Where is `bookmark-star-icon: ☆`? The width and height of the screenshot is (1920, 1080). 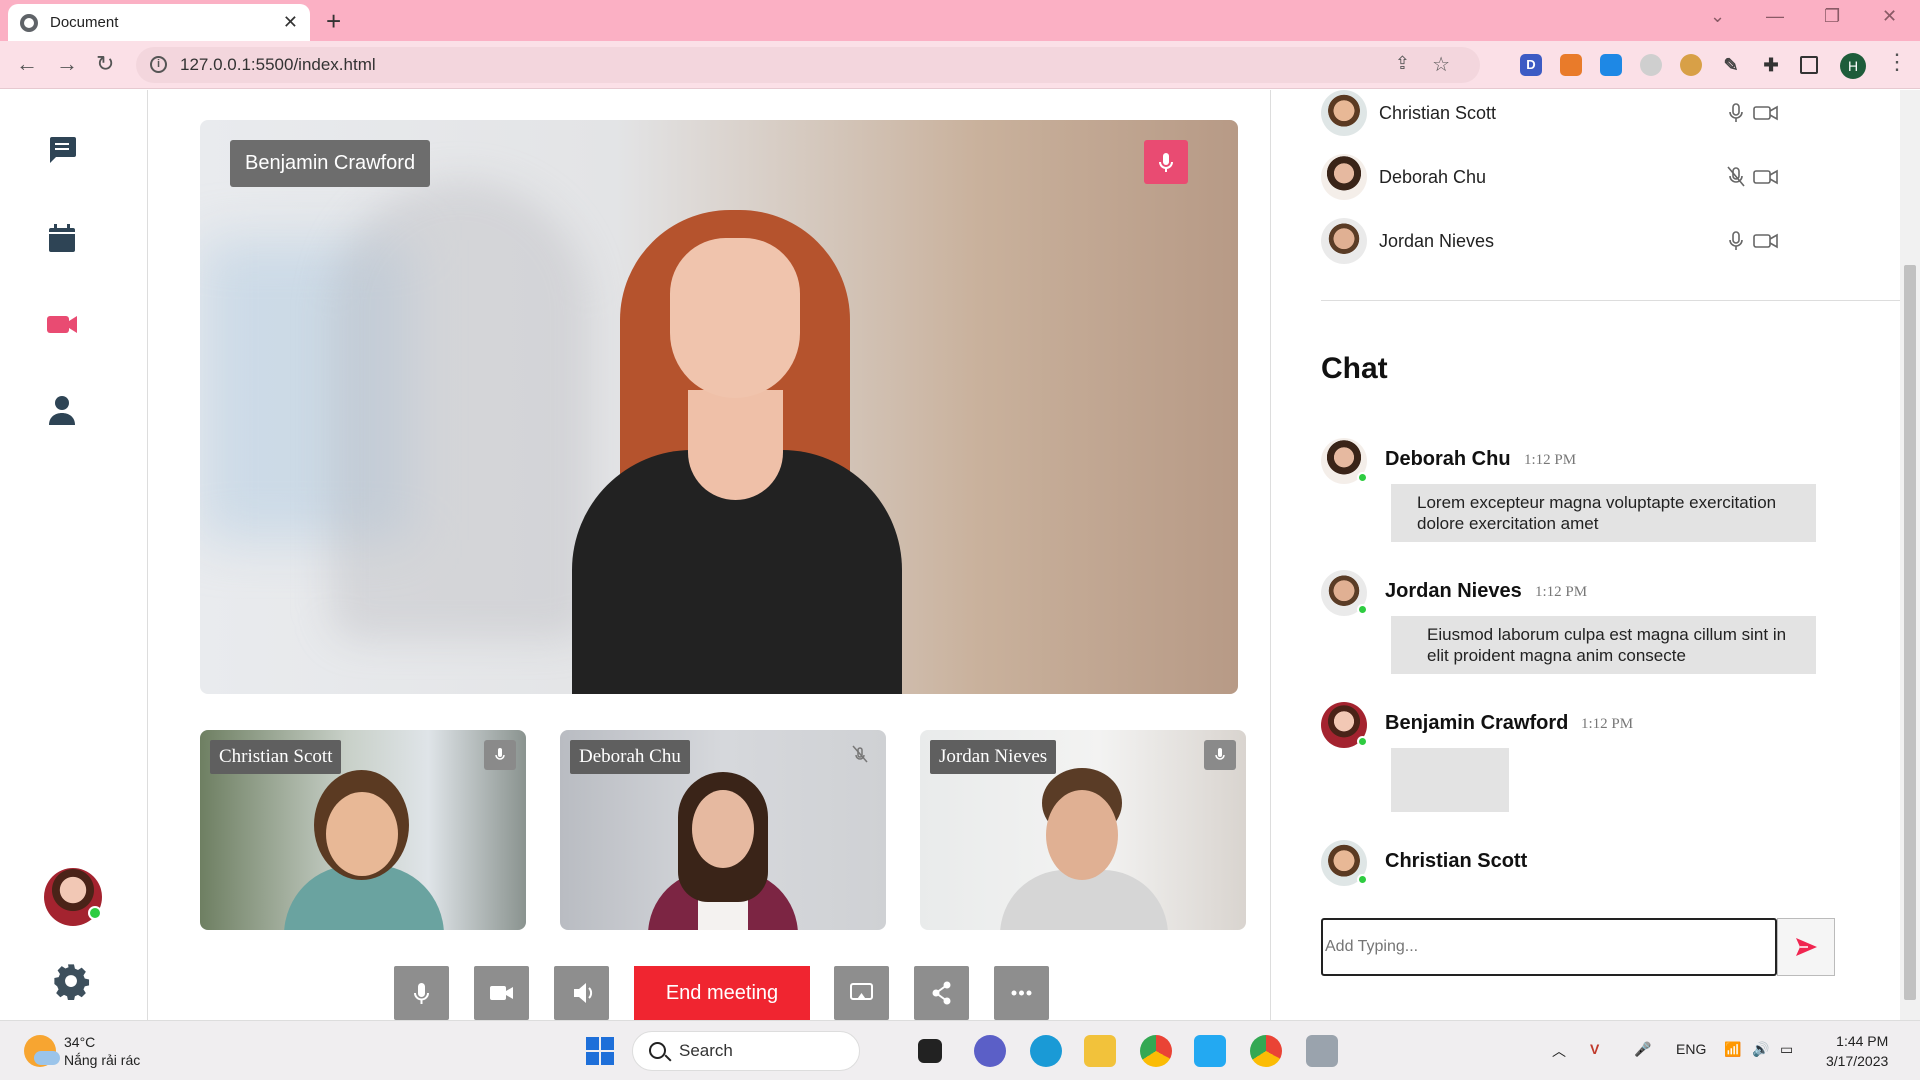 bookmark-star-icon: ☆ is located at coordinates (1441, 64).